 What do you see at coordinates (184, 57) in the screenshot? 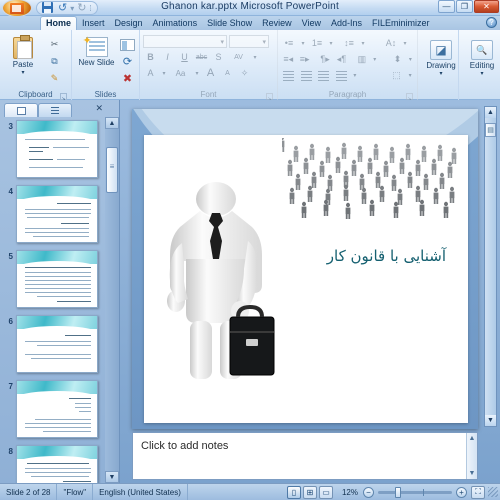
I see `underline-button: U` at bounding box center [184, 57].